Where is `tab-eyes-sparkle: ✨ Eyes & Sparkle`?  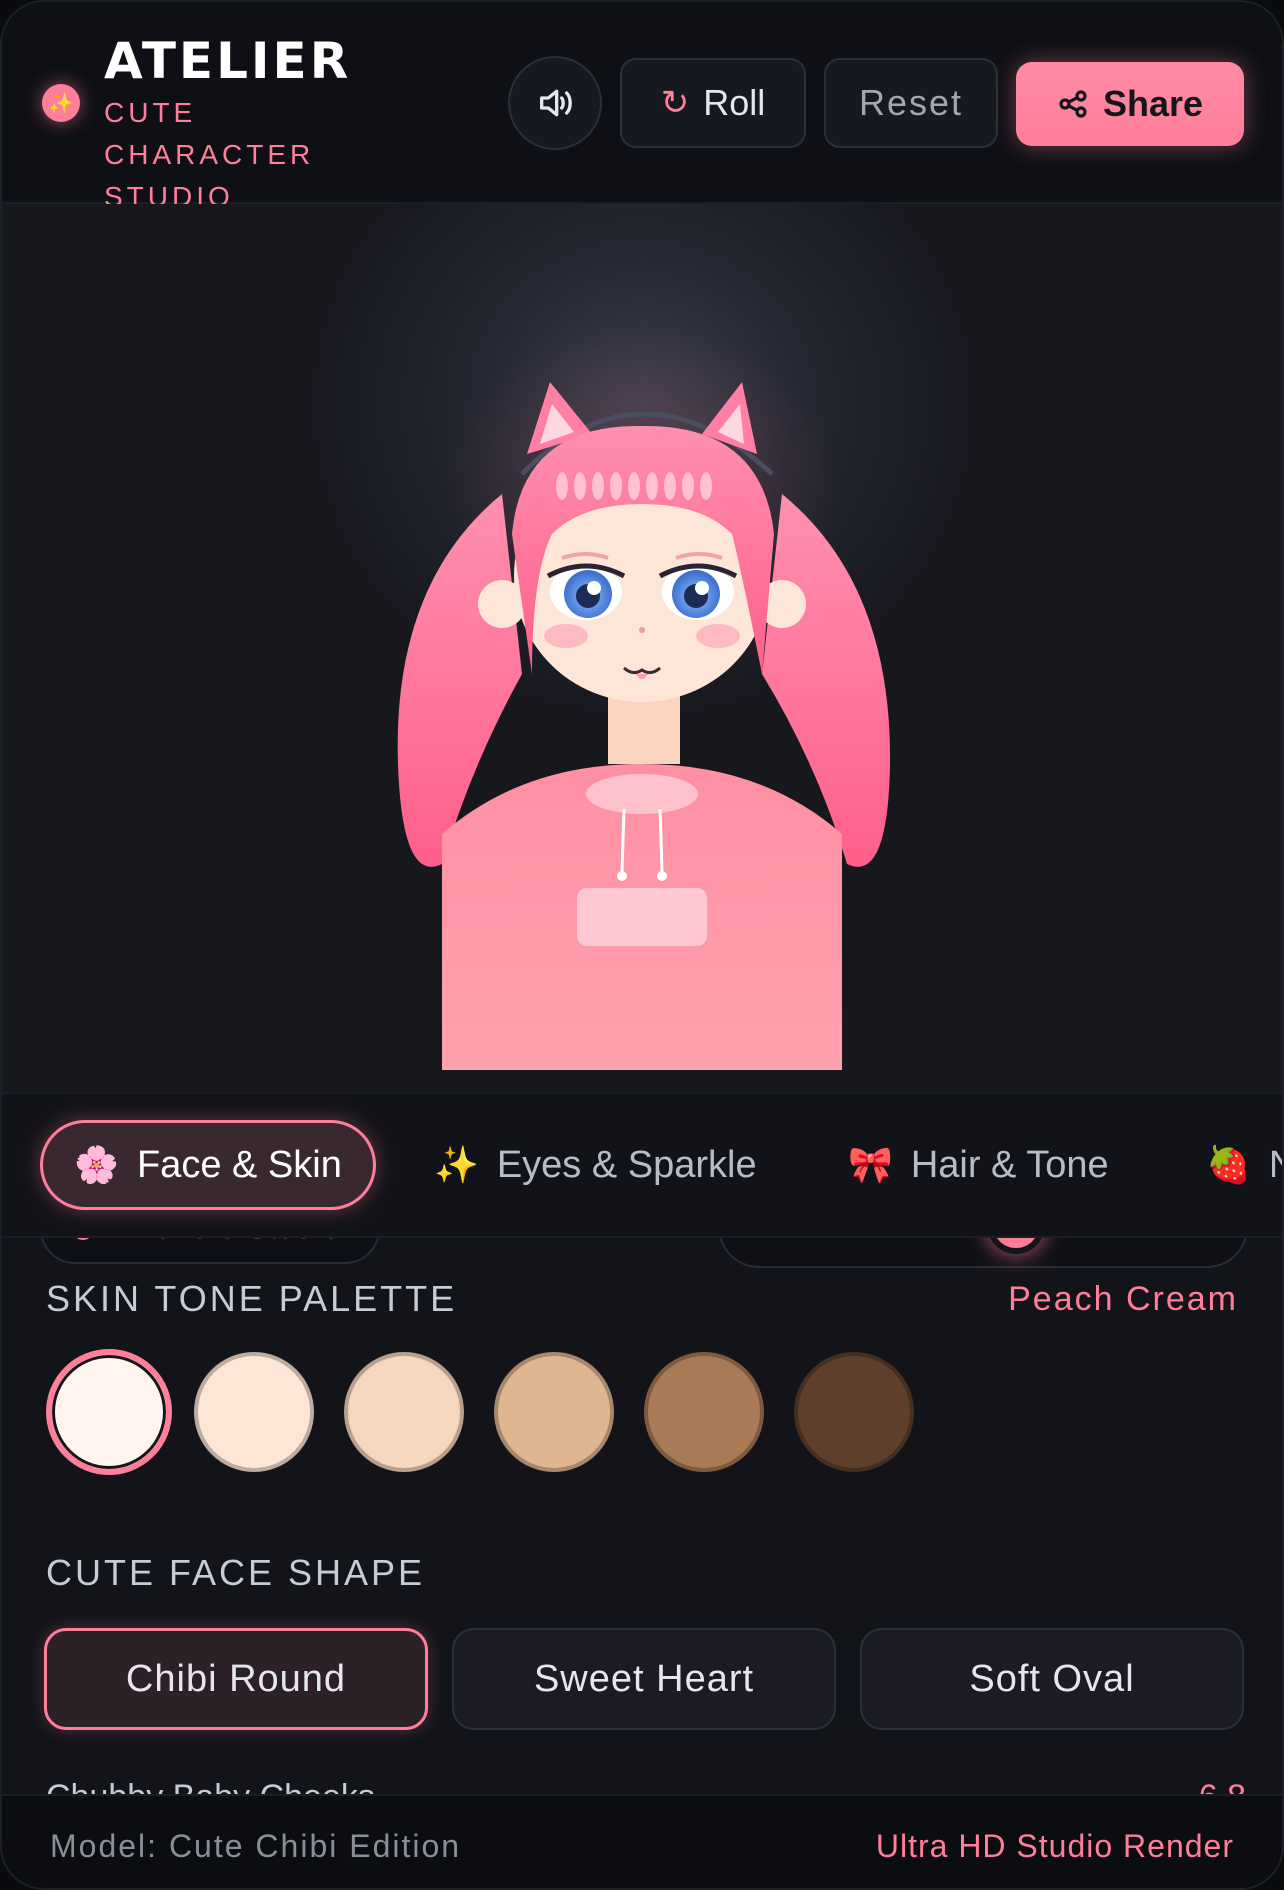
tab-eyes-sparkle: ✨ Eyes & Sparkle is located at coordinates (595, 1165).